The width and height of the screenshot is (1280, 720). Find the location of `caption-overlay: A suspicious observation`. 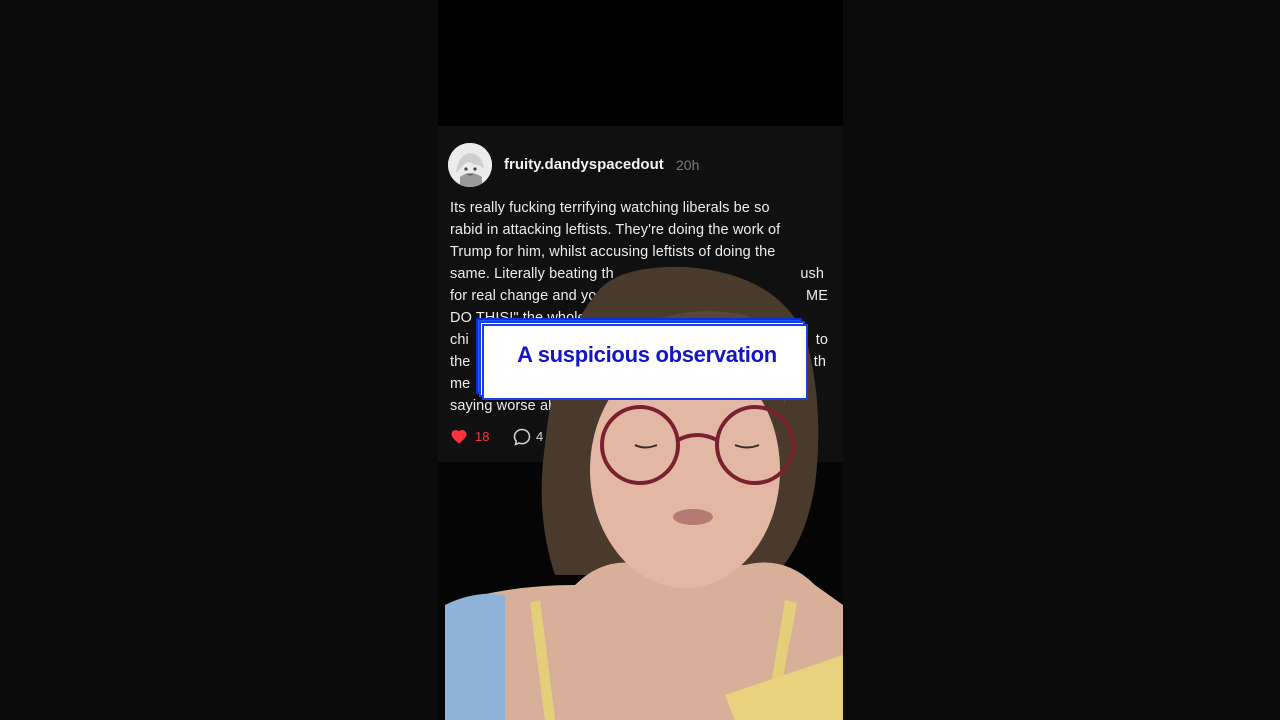

caption-overlay: A suspicious observation is located at coordinates (643, 360).